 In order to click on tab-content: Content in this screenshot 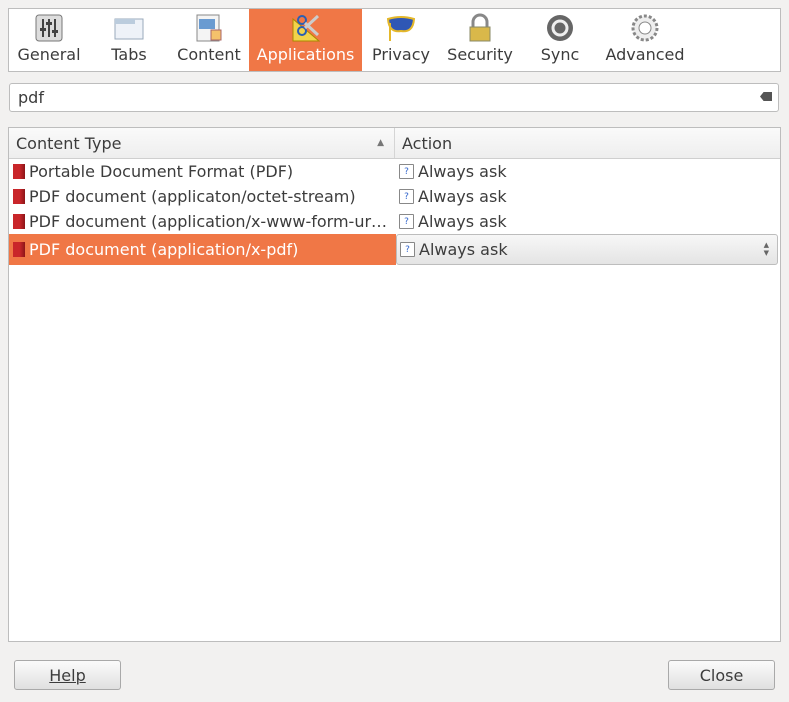, I will do `click(209, 40)`.